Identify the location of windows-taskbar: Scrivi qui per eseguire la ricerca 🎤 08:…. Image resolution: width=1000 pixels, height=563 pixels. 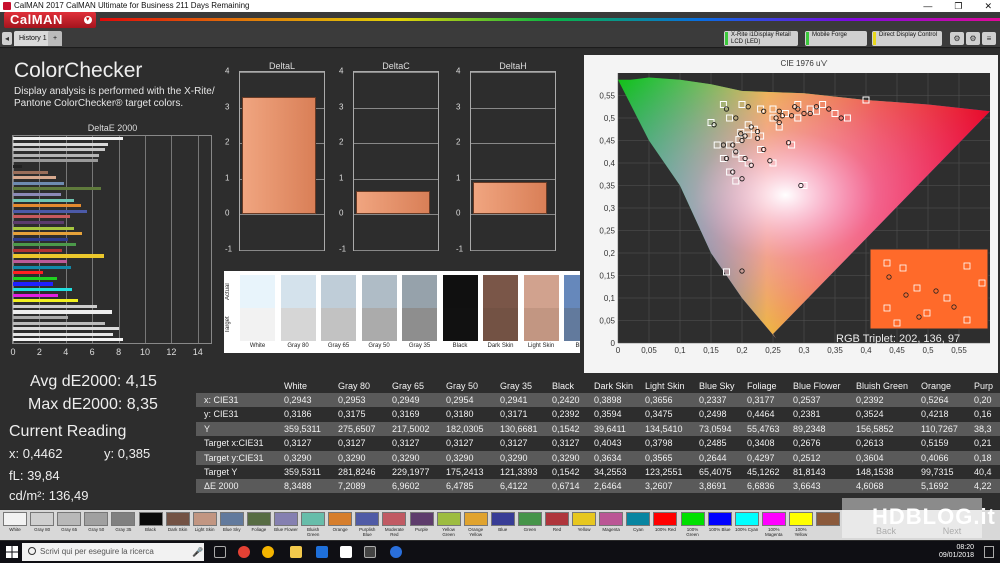
(500, 552).